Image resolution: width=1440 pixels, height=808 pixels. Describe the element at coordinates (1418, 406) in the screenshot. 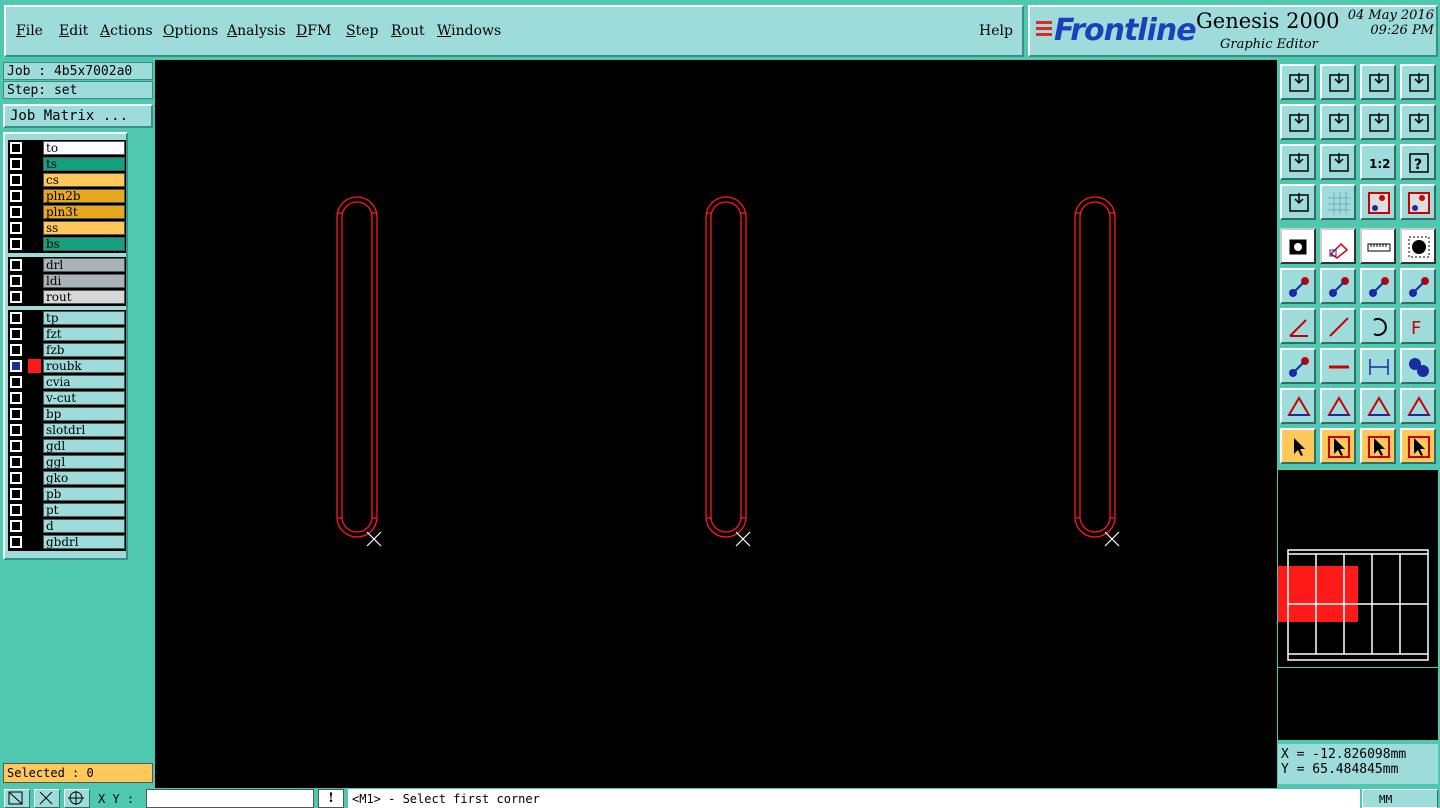

I see `a-frame-alt-button` at that location.